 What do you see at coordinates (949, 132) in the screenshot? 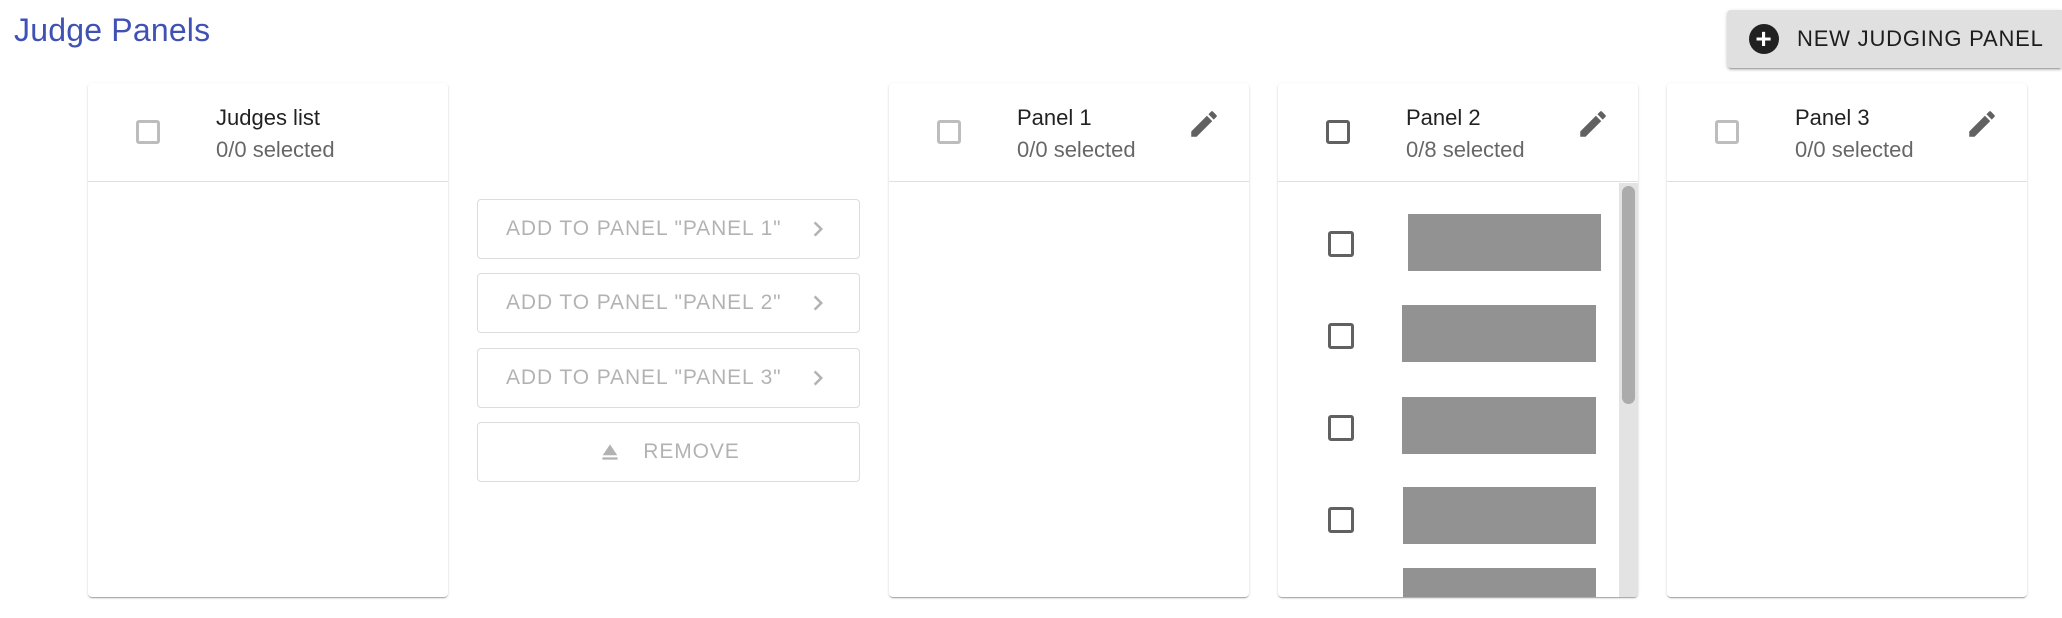
I see `panel-1-select-all-checkbox` at bounding box center [949, 132].